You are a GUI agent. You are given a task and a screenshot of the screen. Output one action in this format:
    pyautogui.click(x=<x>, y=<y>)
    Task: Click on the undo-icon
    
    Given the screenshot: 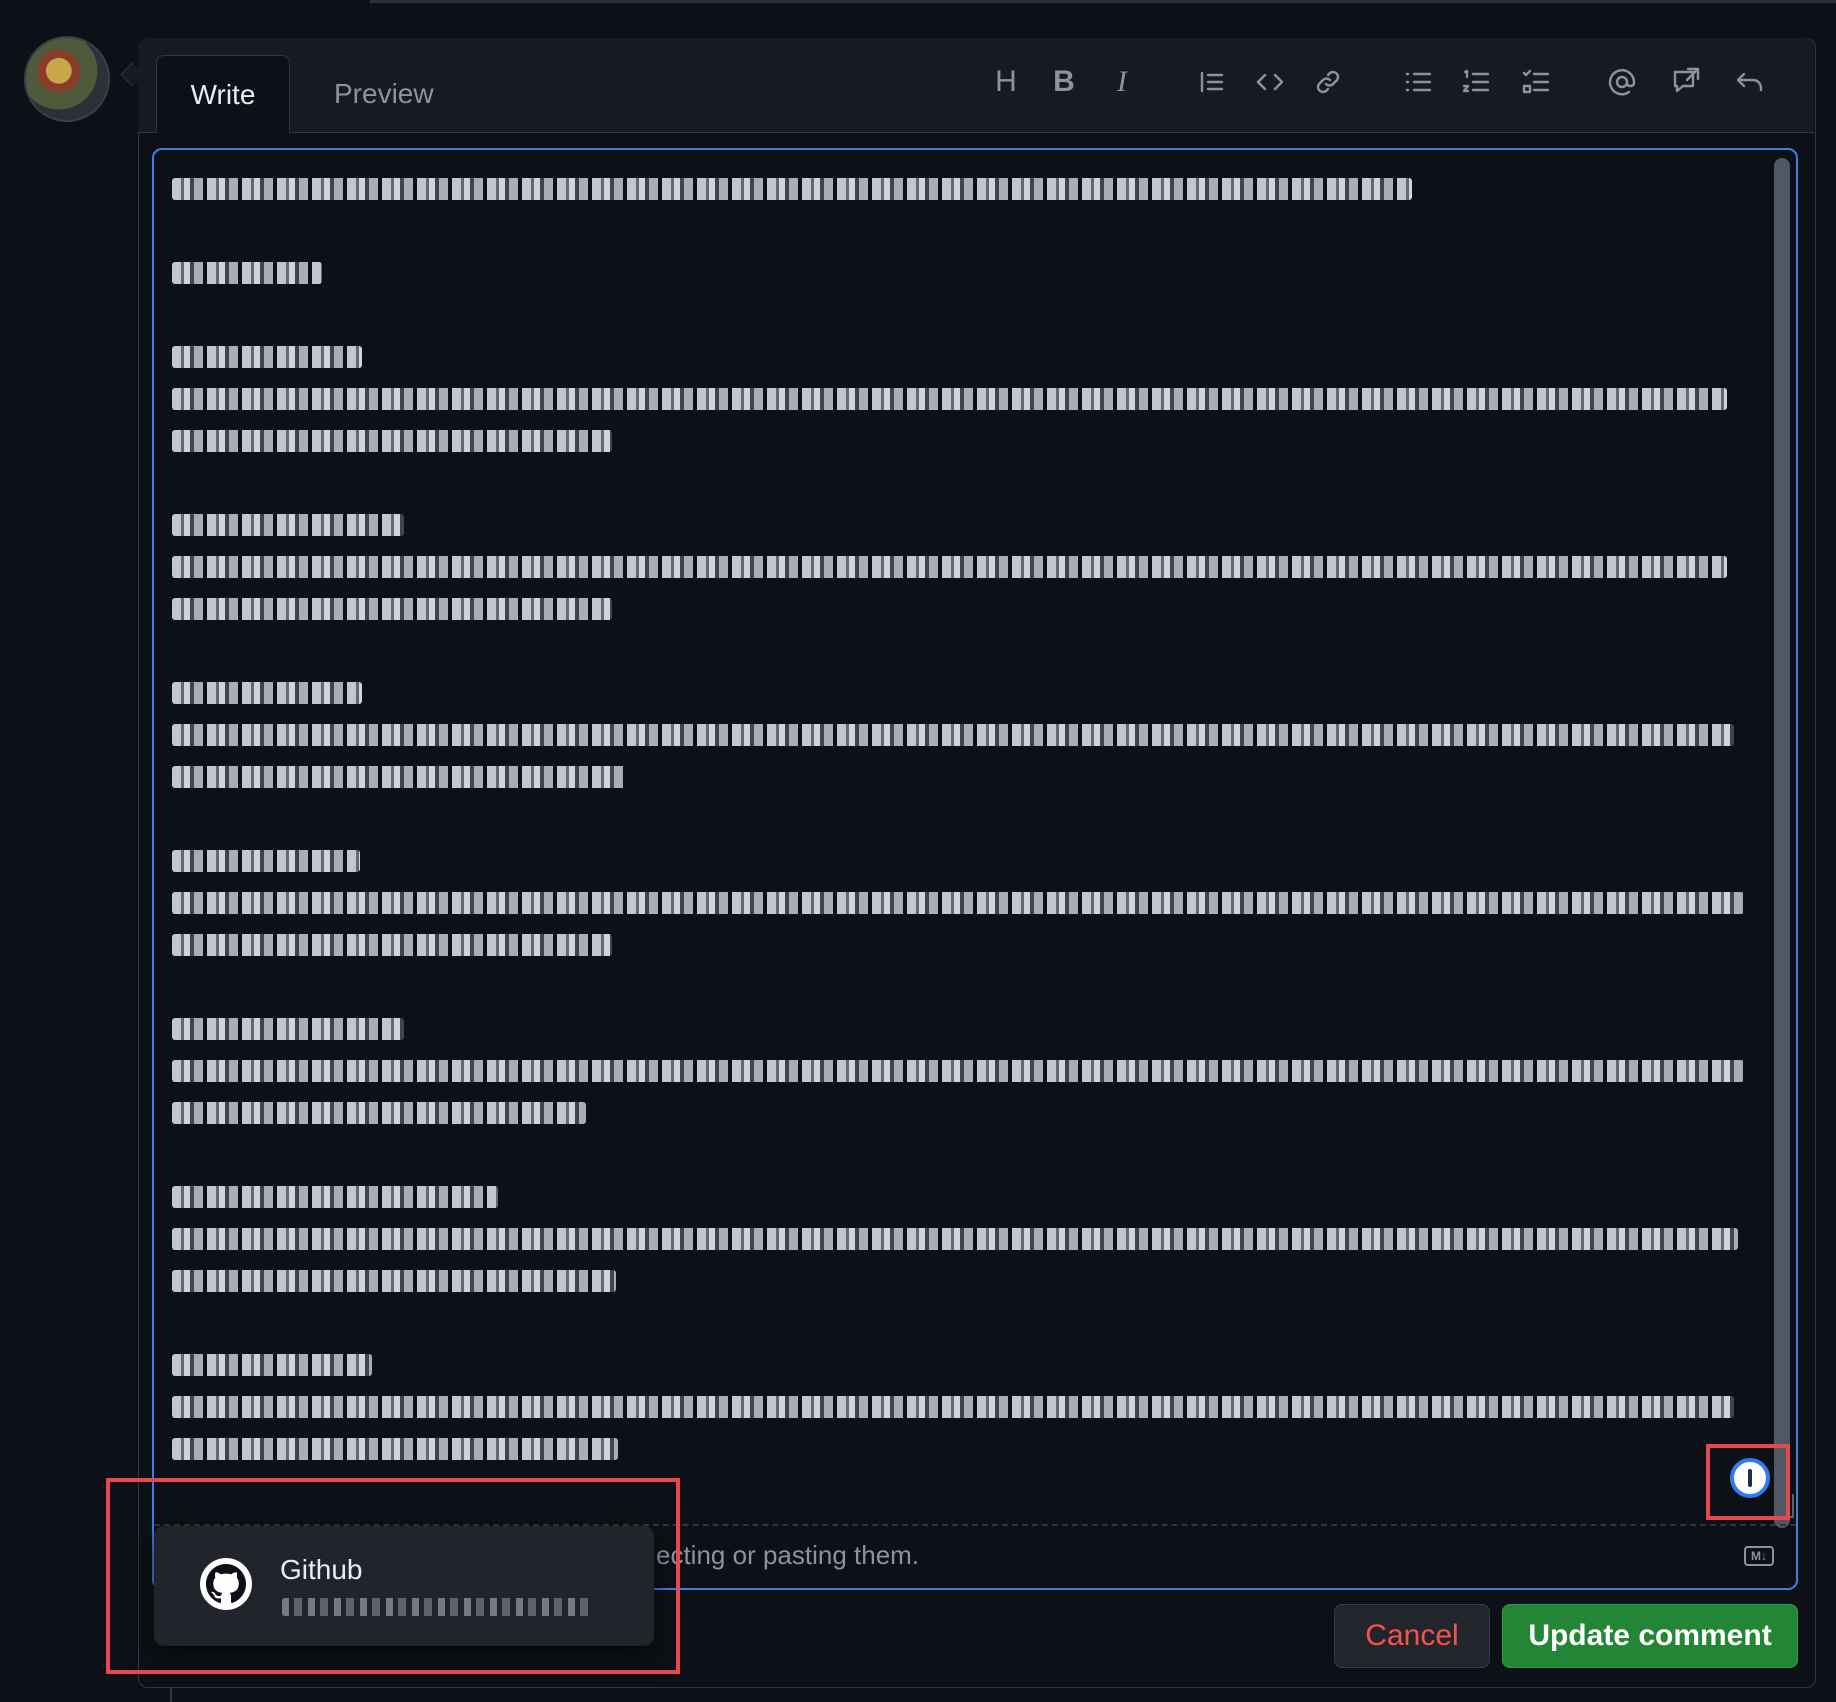 What is the action you would take?
    pyautogui.click(x=1749, y=82)
    